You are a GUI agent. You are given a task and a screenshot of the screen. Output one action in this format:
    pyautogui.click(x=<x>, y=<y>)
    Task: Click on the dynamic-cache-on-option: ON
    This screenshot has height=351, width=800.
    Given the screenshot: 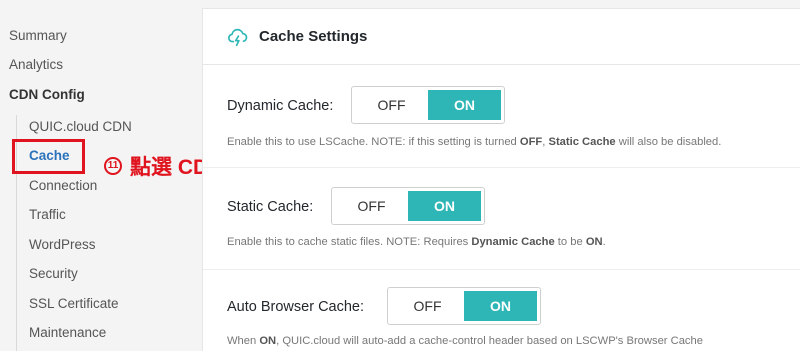 What is the action you would take?
    pyautogui.click(x=464, y=105)
    